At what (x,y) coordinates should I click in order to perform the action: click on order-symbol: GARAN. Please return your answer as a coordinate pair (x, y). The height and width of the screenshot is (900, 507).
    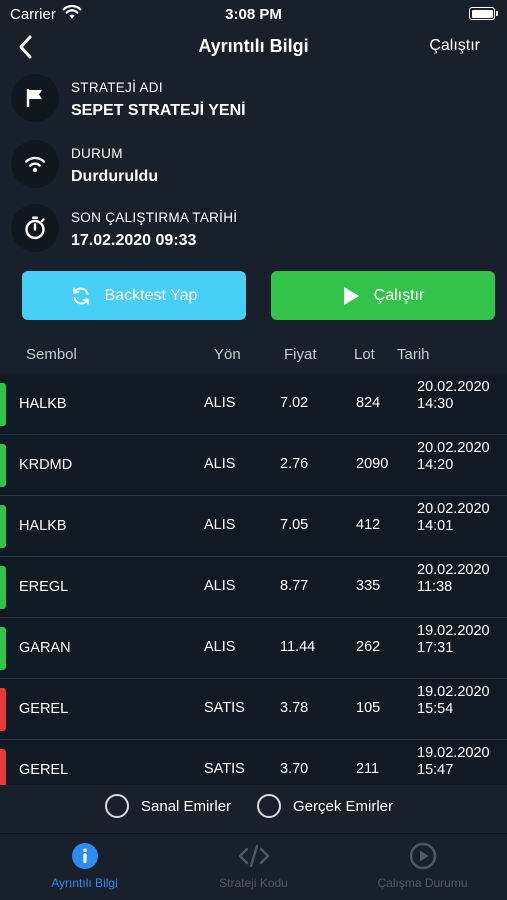
    Looking at the image, I should click on (45, 648).